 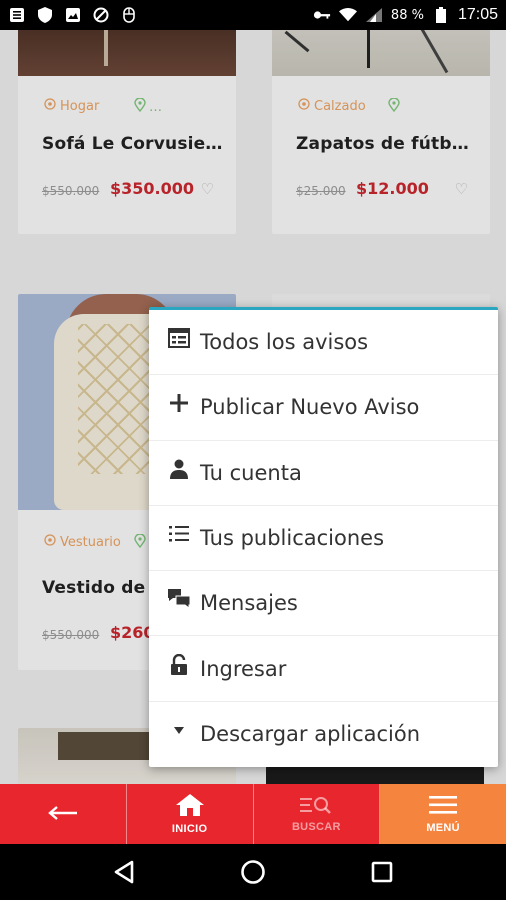 I want to click on user-icon, so click(x=179, y=469).